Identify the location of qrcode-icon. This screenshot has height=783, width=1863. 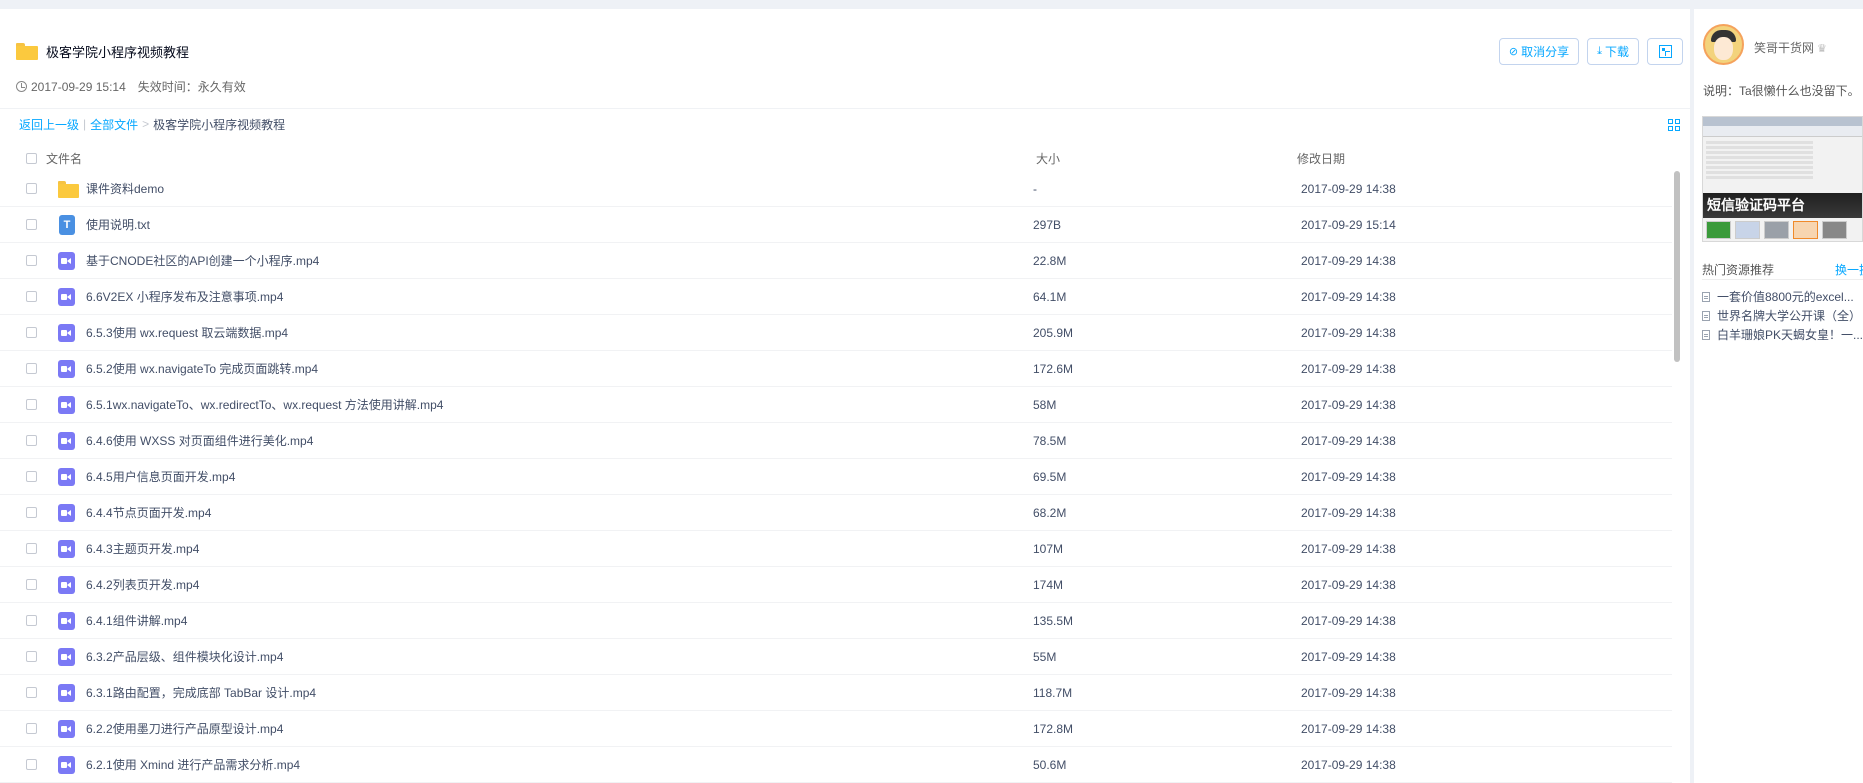
(1665, 51).